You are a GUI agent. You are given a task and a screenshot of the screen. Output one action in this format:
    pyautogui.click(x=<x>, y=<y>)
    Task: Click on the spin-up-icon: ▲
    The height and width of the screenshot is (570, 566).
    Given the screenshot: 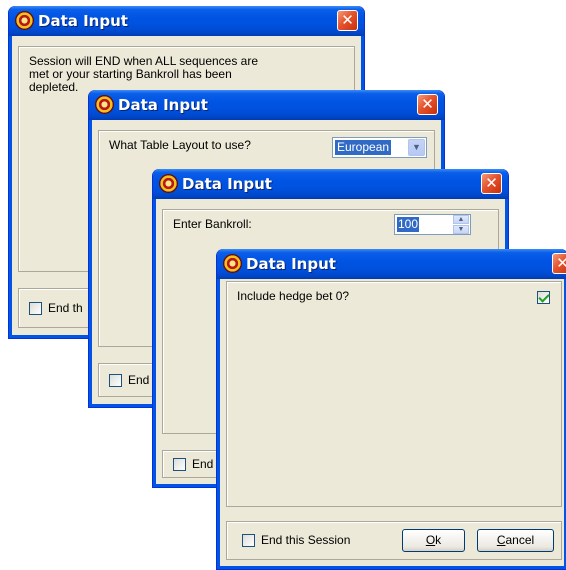 What is the action you would take?
    pyautogui.click(x=461, y=219)
    